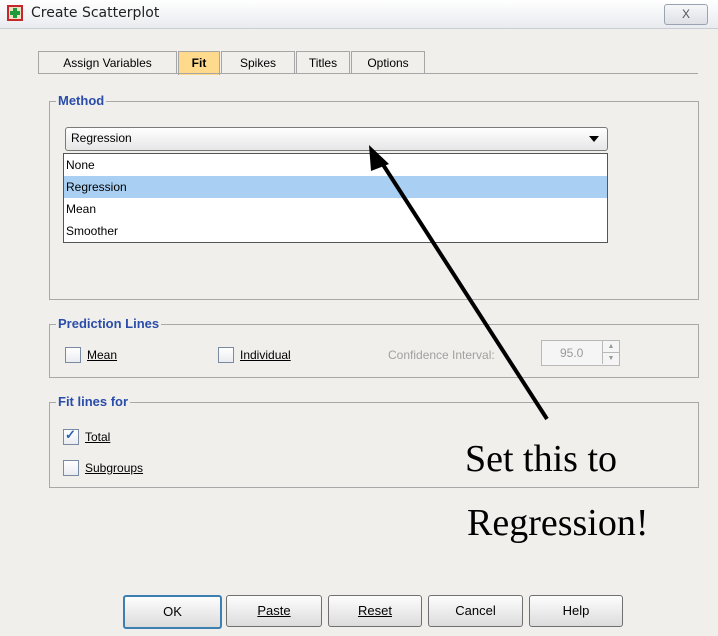 This screenshot has height=636, width=718. I want to click on annotation-line-2: Regression!, so click(558, 523).